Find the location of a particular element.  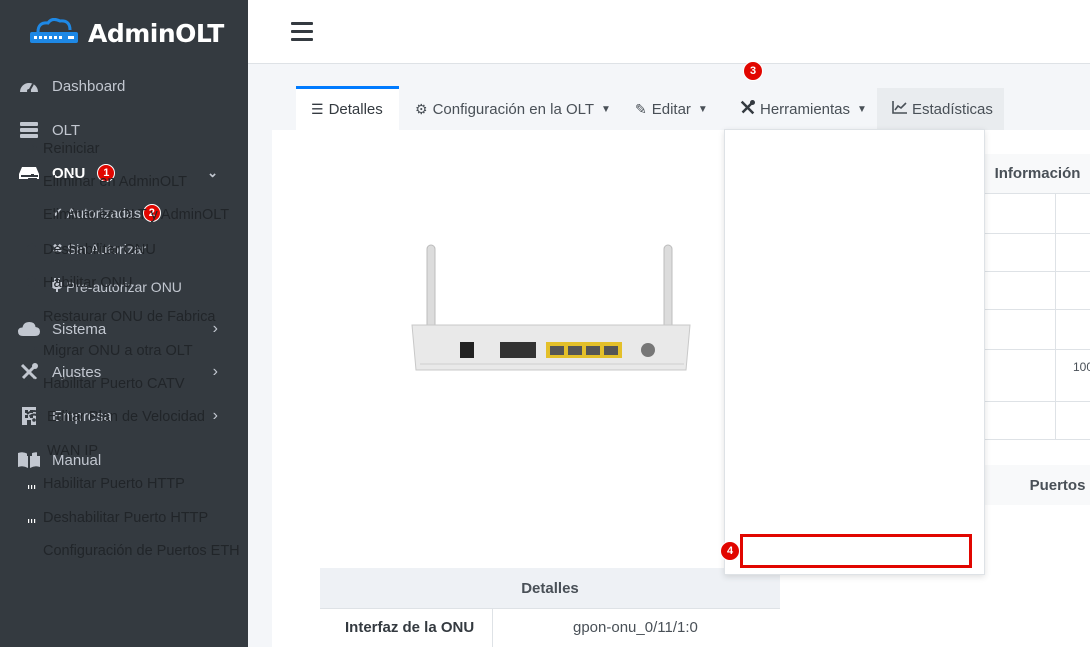

brand-name: AdminOLT is located at coordinates (156, 33).